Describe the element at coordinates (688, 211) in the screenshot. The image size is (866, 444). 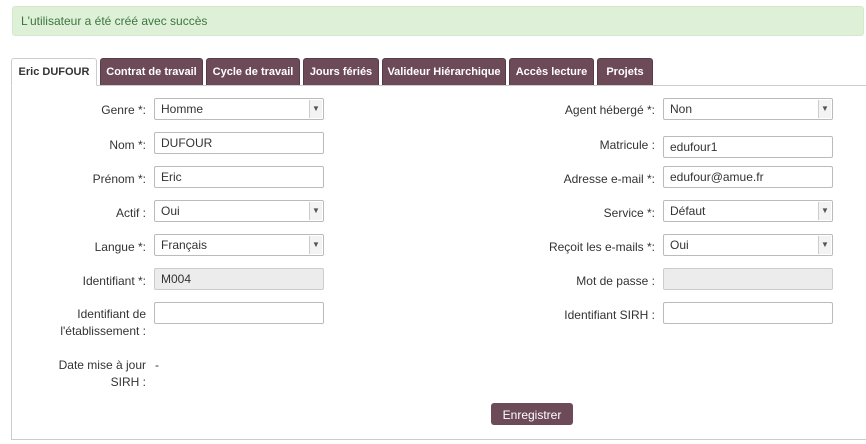
I see `service-value: Défaut` at that location.